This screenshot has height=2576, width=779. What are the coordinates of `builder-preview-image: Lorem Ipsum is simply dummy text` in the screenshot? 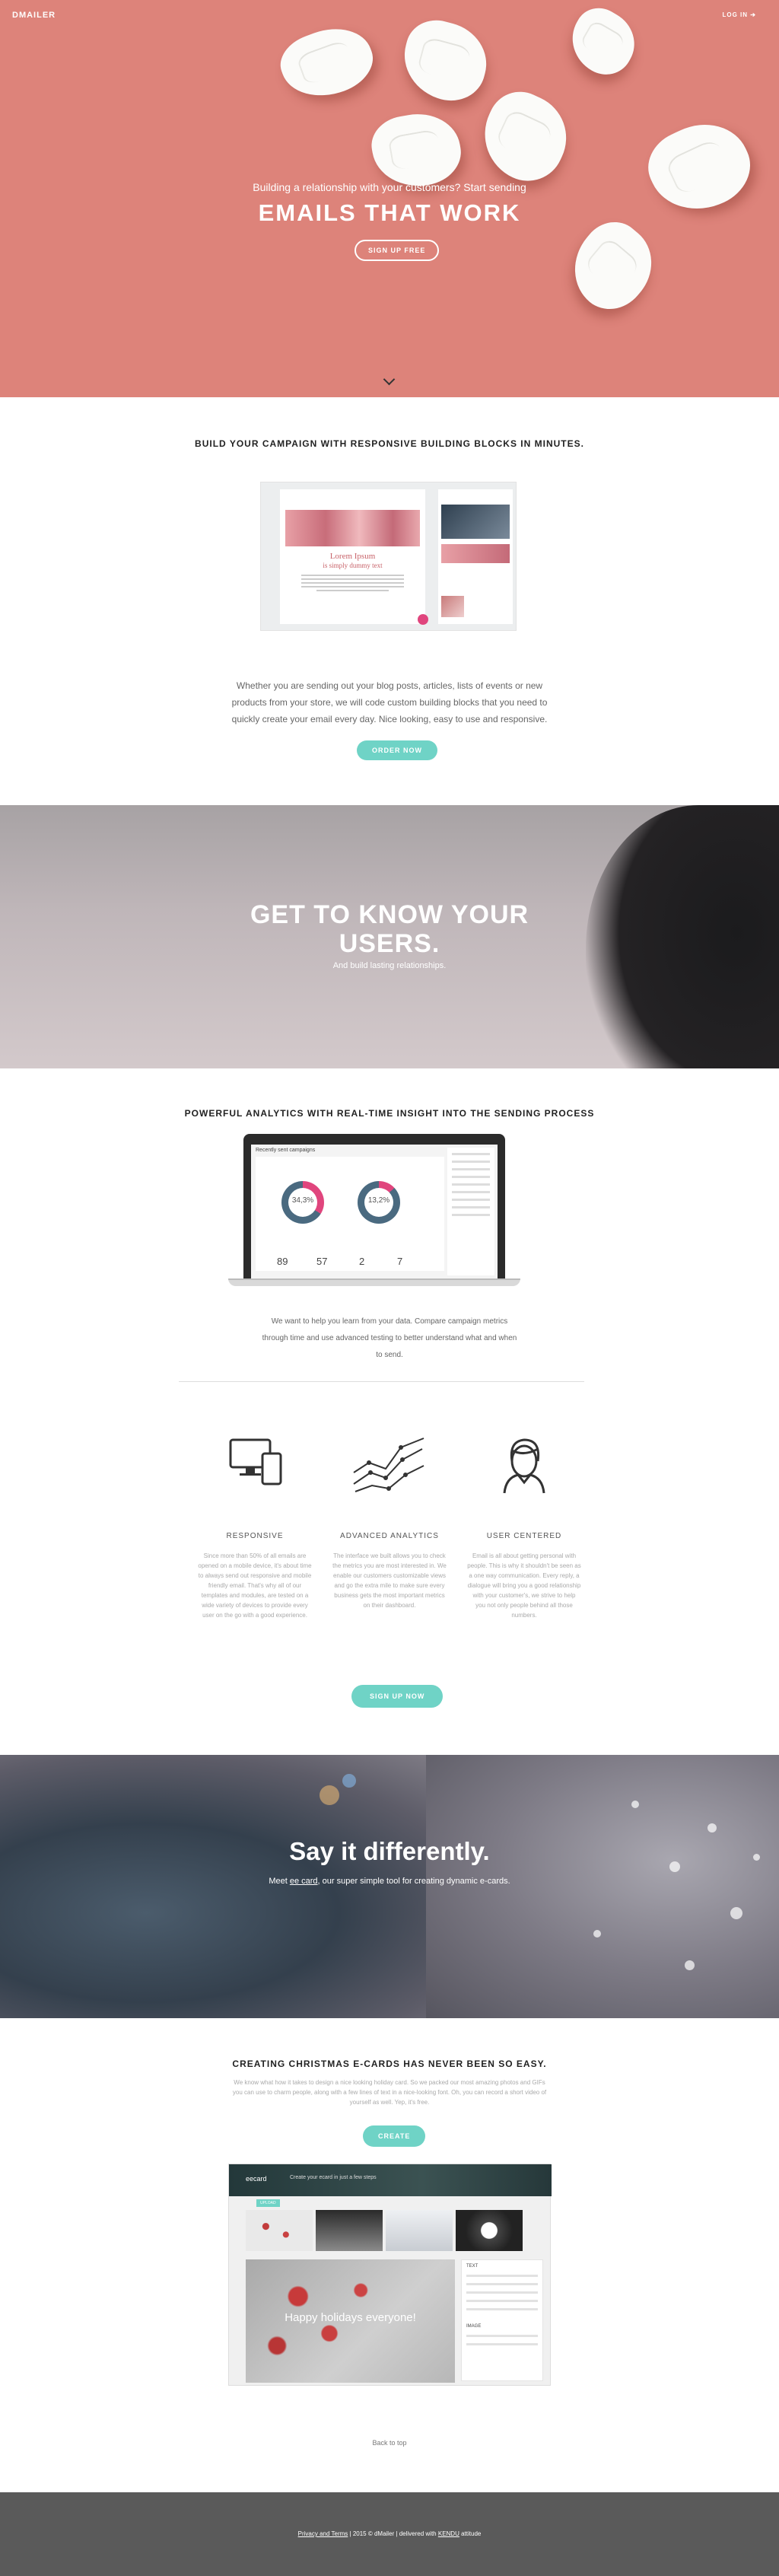 It's located at (388, 556).